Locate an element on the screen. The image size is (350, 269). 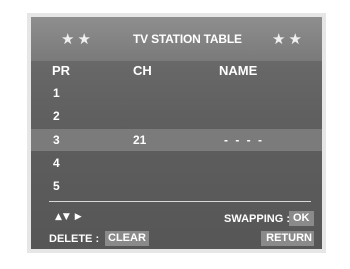
title-bar: ★★ TV STATION TABLE ★★ is located at coordinates (176, 39).